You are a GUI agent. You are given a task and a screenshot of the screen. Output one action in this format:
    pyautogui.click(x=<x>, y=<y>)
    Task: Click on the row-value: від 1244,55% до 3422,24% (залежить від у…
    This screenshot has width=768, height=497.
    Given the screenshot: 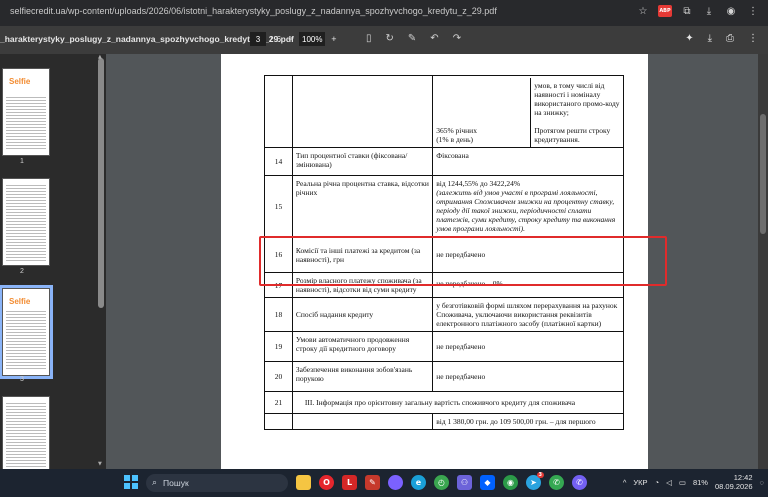 What is the action you would take?
    pyautogui.click(x=528, y=206)
    